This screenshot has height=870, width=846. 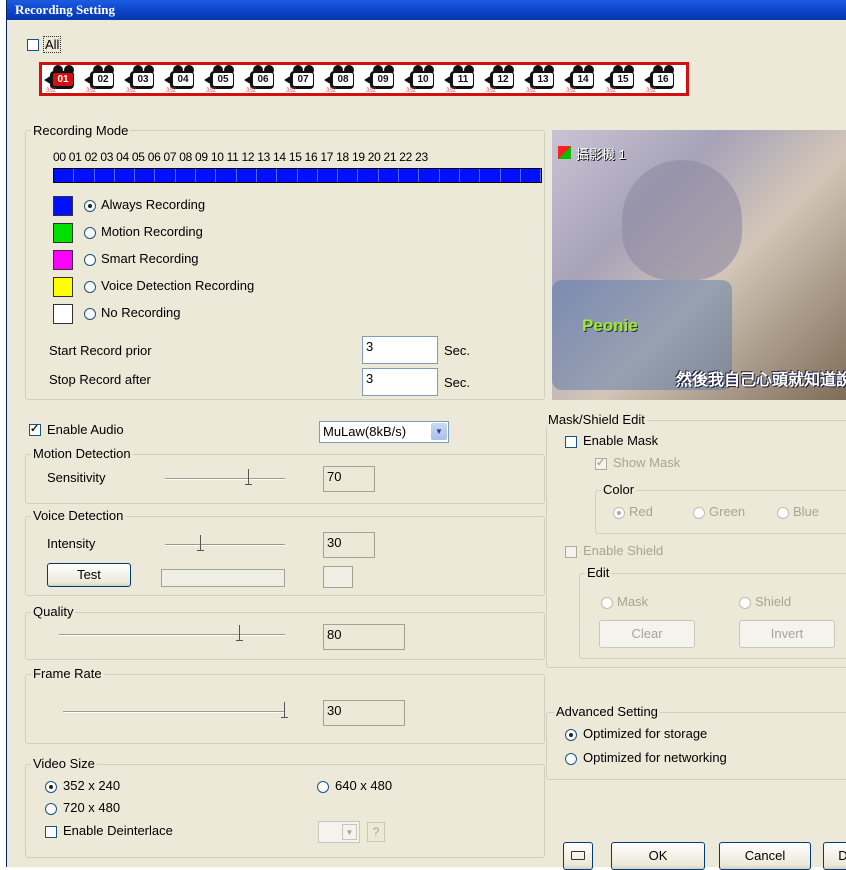 I want to click on quality-slider-thumb, so click(x=239, y=633).